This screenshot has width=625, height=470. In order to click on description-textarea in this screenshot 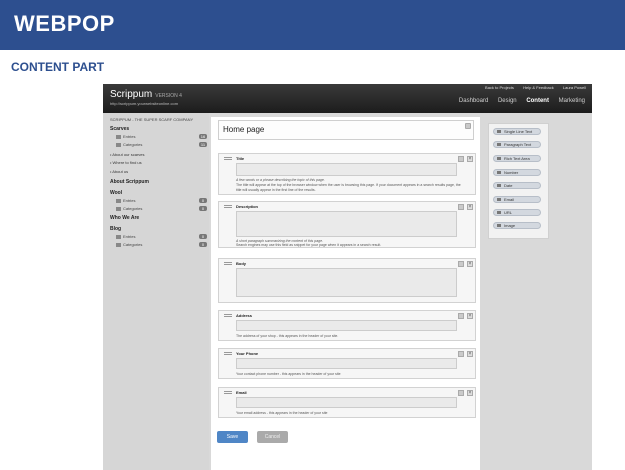, I will do `click(346, 224)`.